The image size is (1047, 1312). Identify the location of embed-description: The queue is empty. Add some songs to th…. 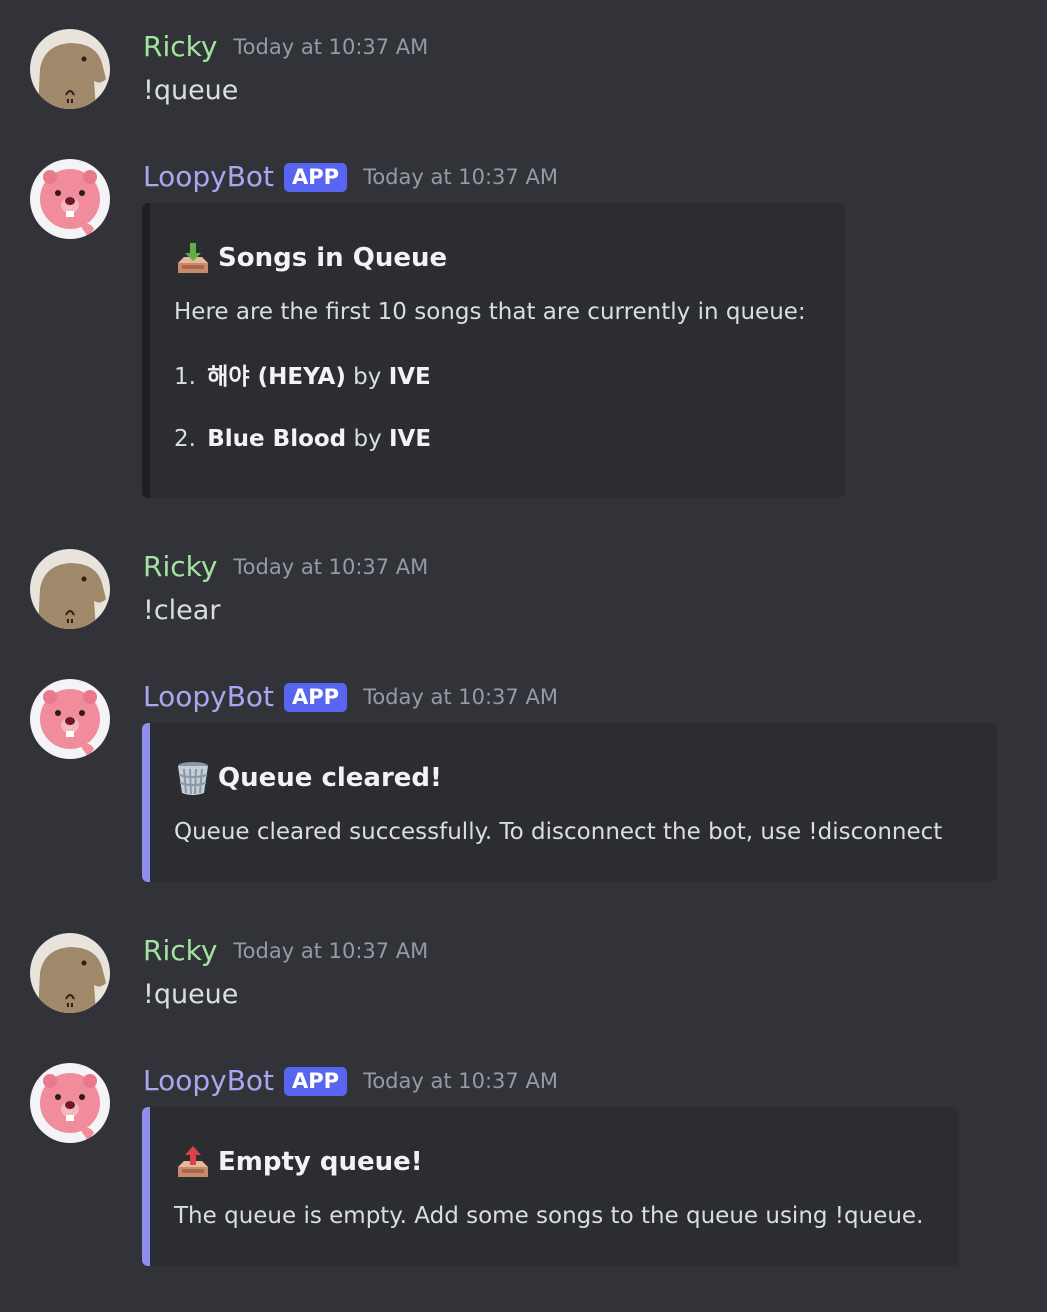
(549, 1216).